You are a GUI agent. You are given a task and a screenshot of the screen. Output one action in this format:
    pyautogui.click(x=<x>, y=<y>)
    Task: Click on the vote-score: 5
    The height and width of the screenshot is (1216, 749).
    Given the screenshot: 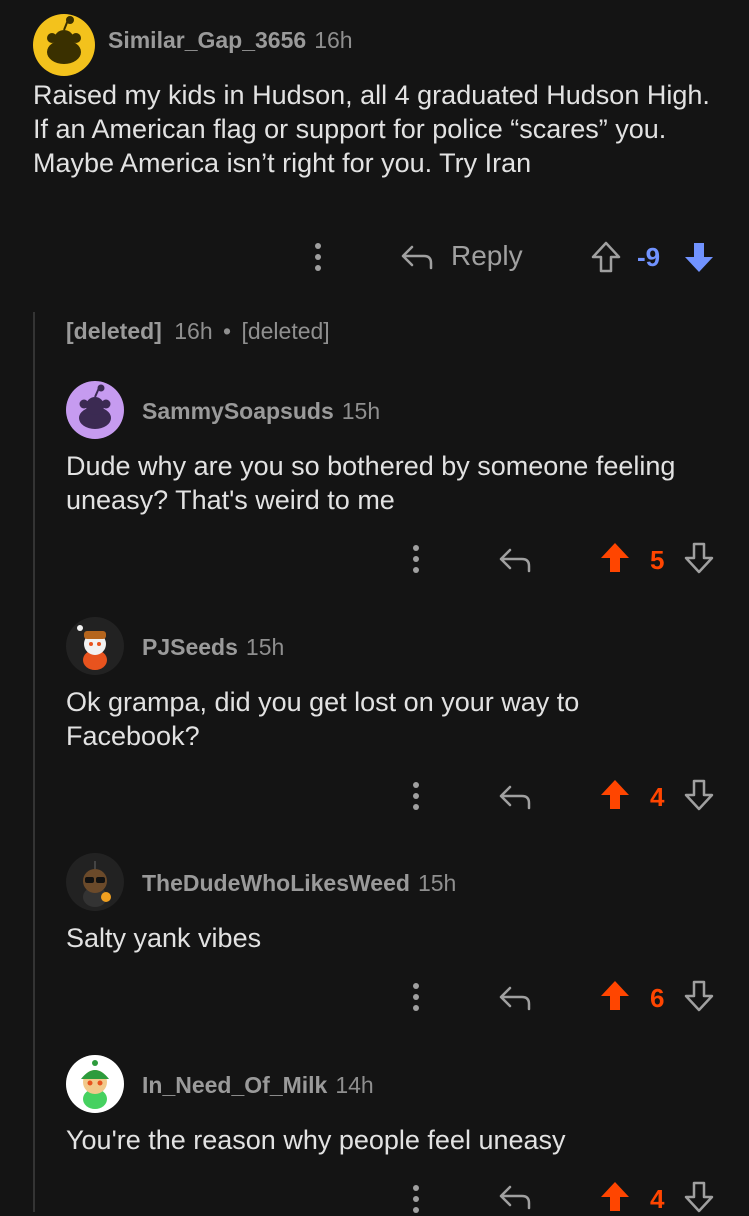 What is the action you would take?
    pyautogui.click(x=657, y=560)
    